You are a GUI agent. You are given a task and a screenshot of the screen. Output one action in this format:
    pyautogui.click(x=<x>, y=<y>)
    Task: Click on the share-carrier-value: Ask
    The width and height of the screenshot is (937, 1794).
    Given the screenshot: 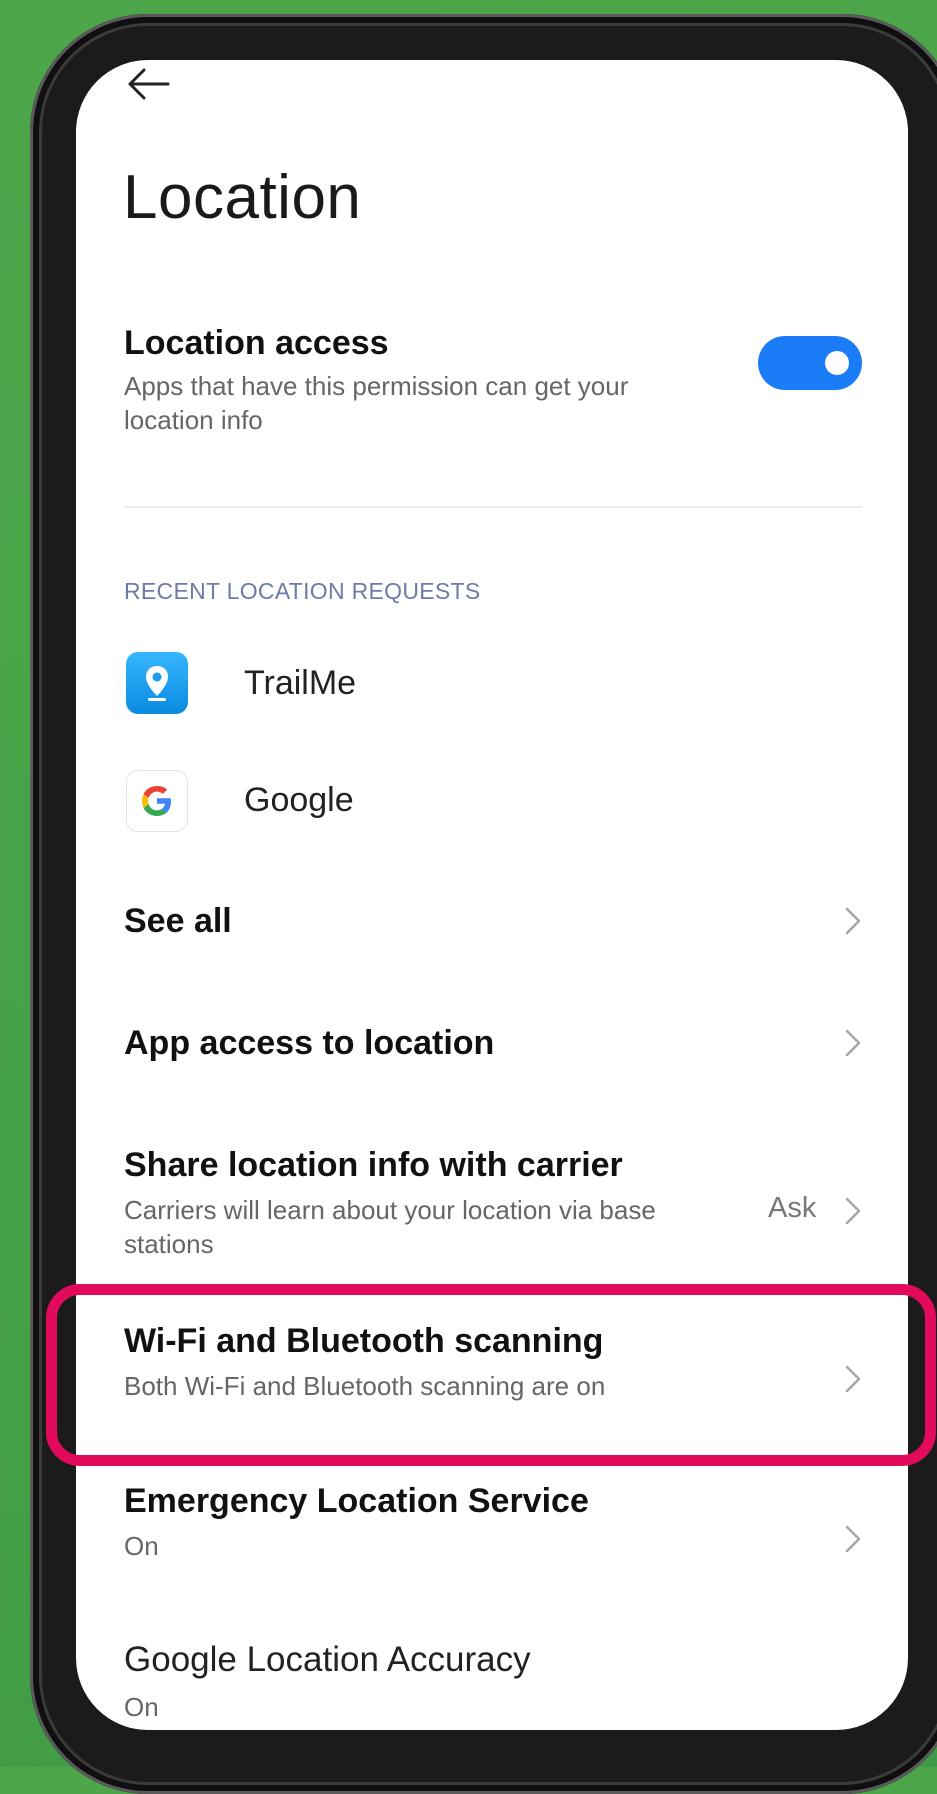 What is the action you would take?
    pyautogui.click(x=792, y=1208)
    